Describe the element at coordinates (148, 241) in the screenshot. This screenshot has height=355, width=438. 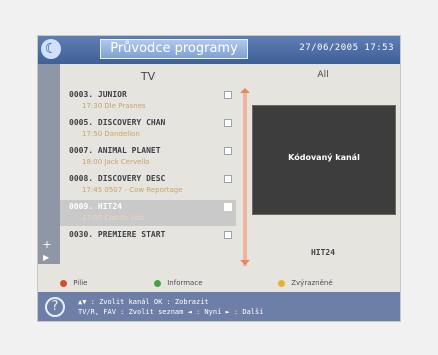
I see `list-item: 0030. PREMIERE START` at that location.